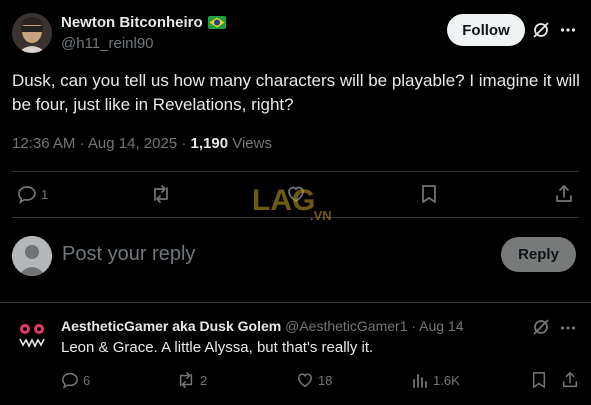  Describe the element at coordinates (209, 143) in the screenshot. I see `views-count: 1,190` at that location.